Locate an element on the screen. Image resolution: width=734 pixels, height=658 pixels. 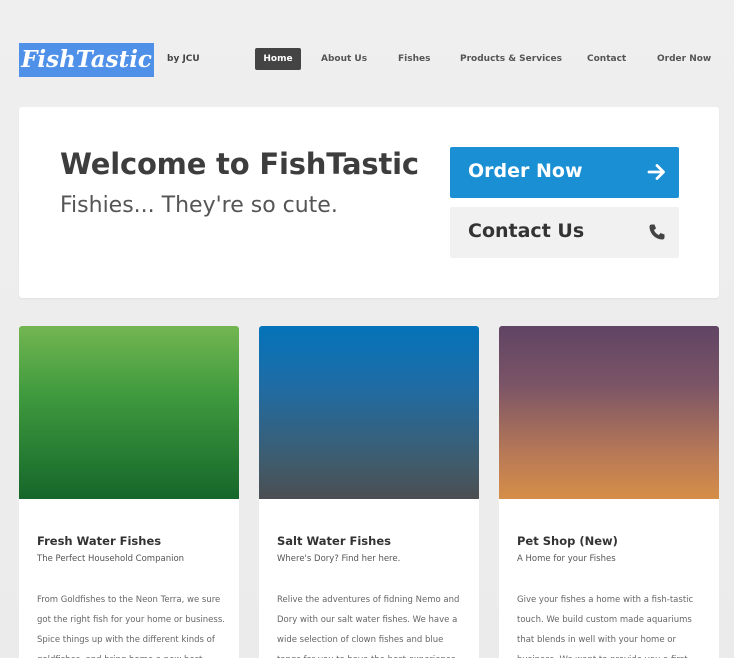
logo-byline: by JCU is located at coordinates (183, 59).